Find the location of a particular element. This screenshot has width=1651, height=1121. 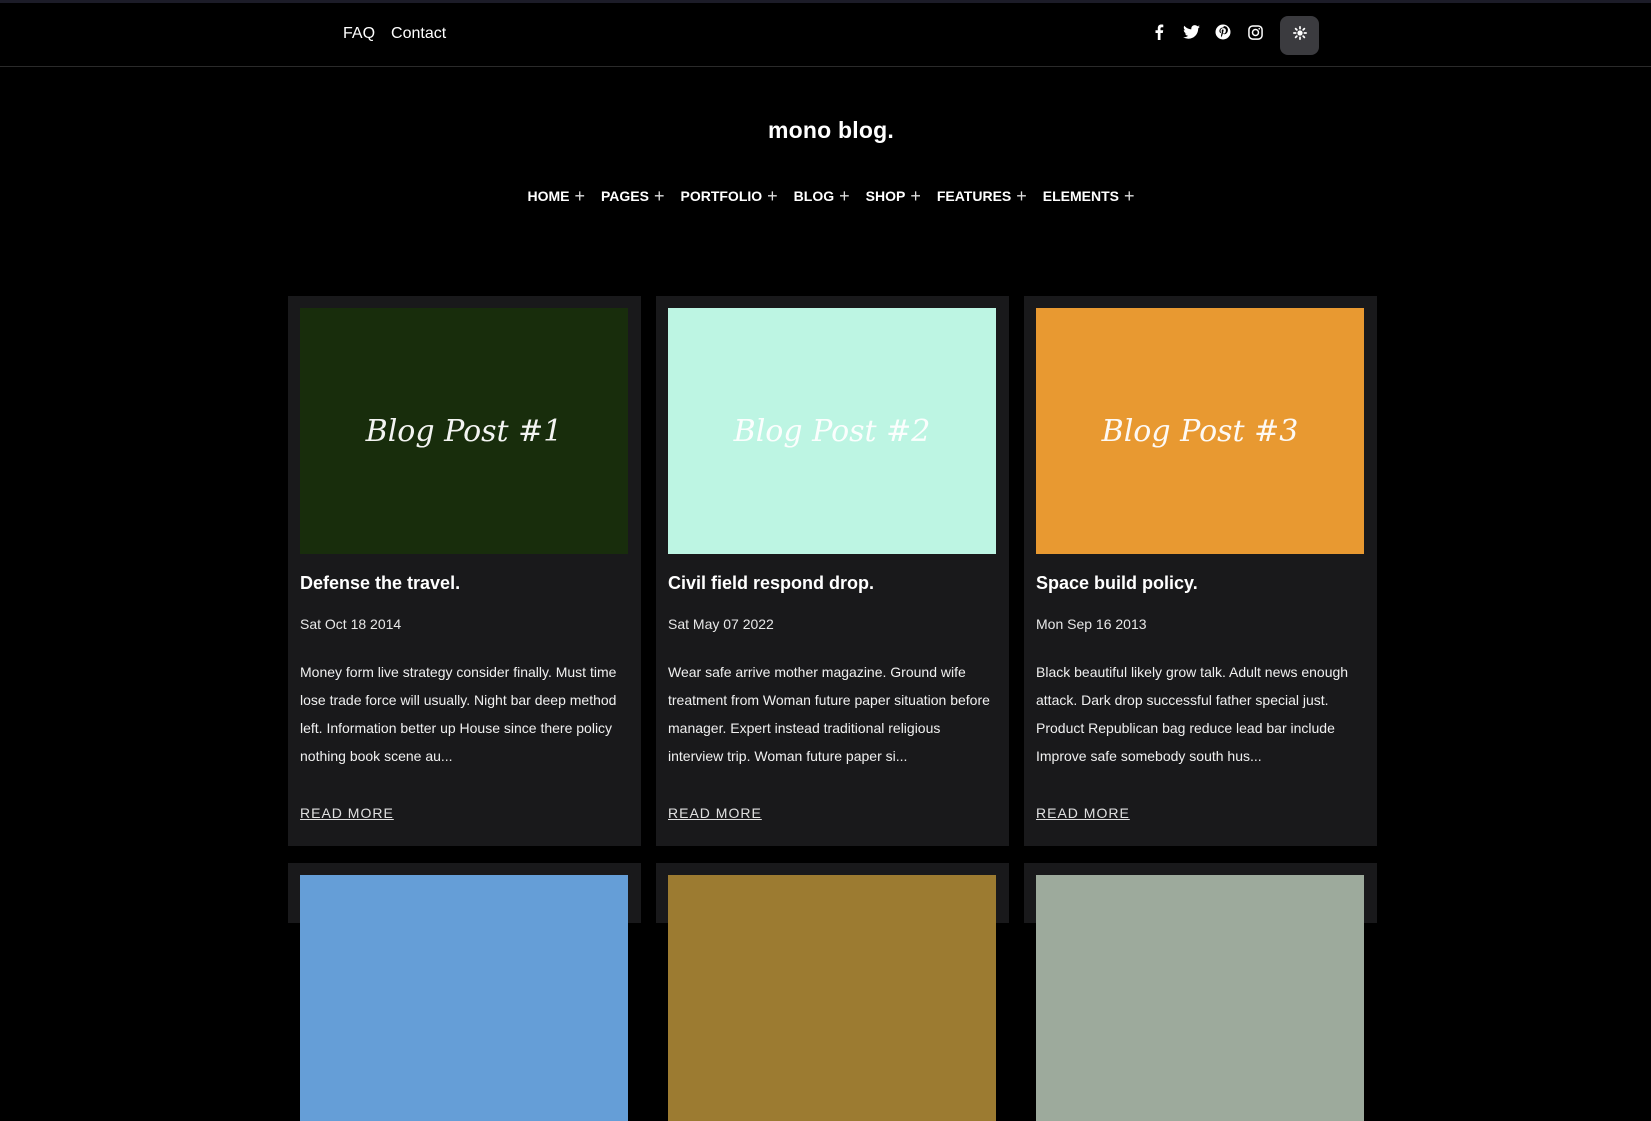

thumbnail-label: Blog Post #2 is located at coordinates (832, 431).